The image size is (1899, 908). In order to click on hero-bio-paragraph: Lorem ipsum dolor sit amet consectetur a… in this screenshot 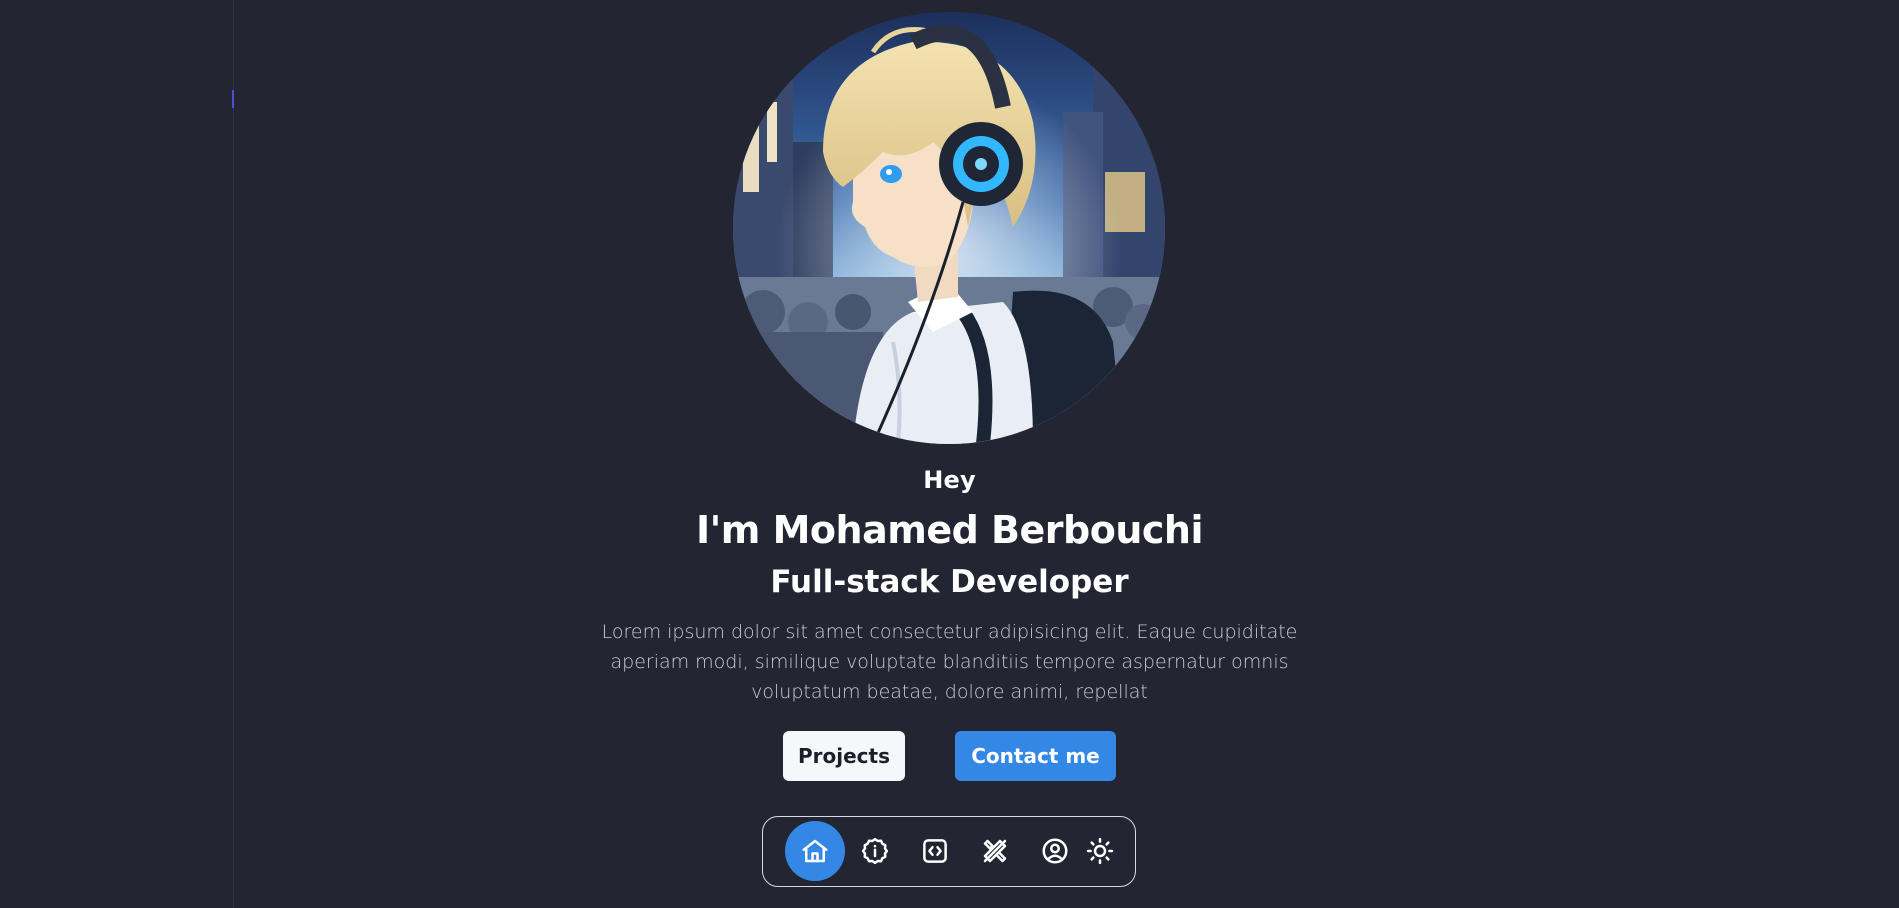, I will do `click(949, 662)`.